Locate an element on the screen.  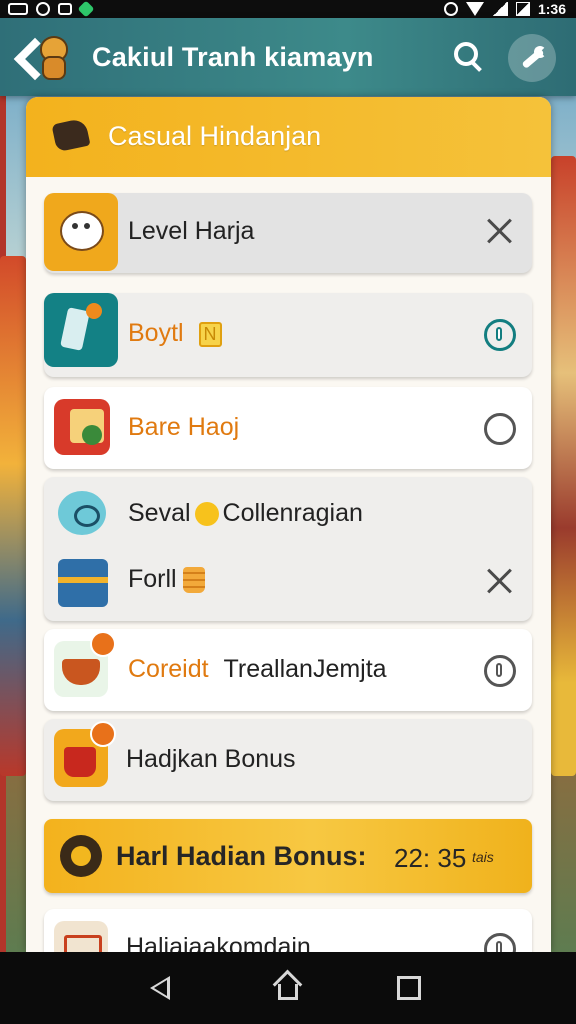
bonus-timer-bar: Harl Hadian Bonus: 22: 35 tais is located at coordinates (288, 856).